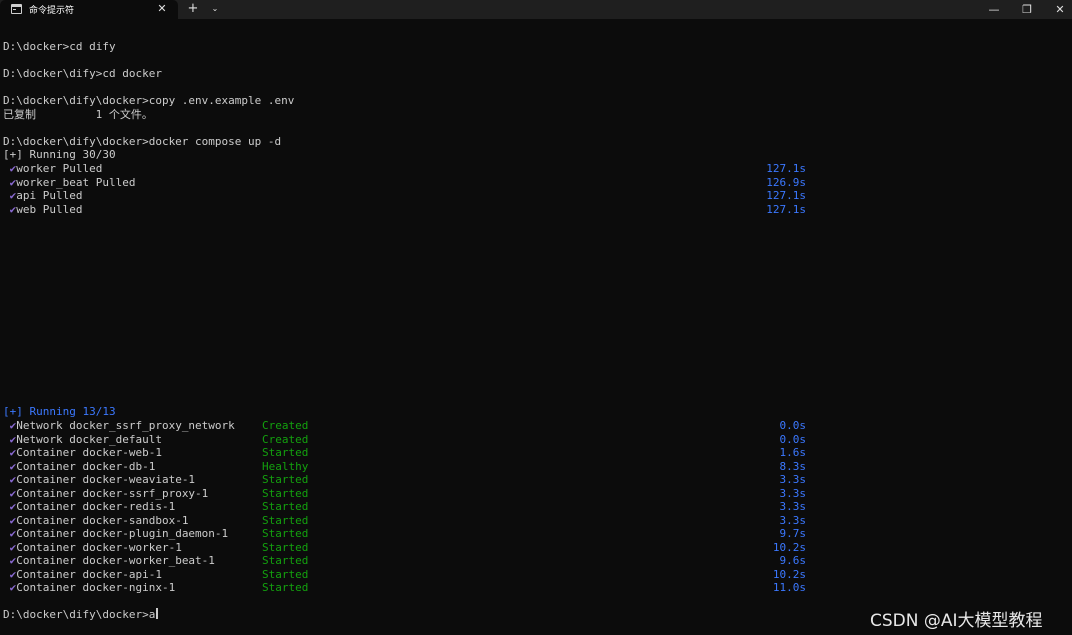 This screenshot has width=1072, height=635. What do you see at coordinates (89, 574) in the screenshot?
I see `container-row-text: Container docker-api-1` at bounding box center [89, 574].